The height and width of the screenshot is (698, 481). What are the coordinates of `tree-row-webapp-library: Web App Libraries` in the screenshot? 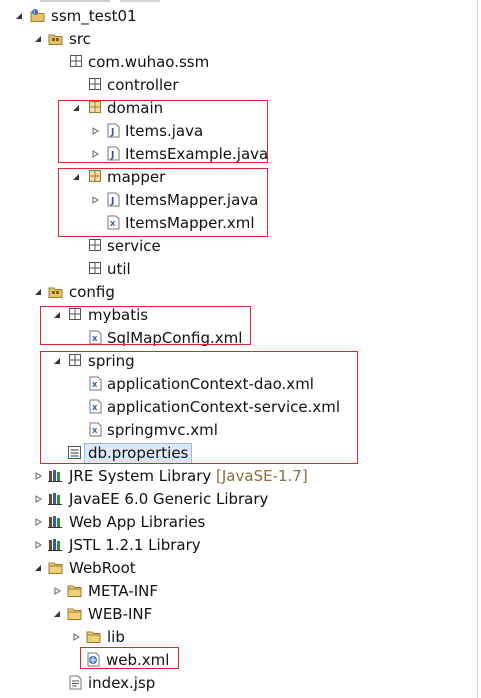 It's located at (238, 522).